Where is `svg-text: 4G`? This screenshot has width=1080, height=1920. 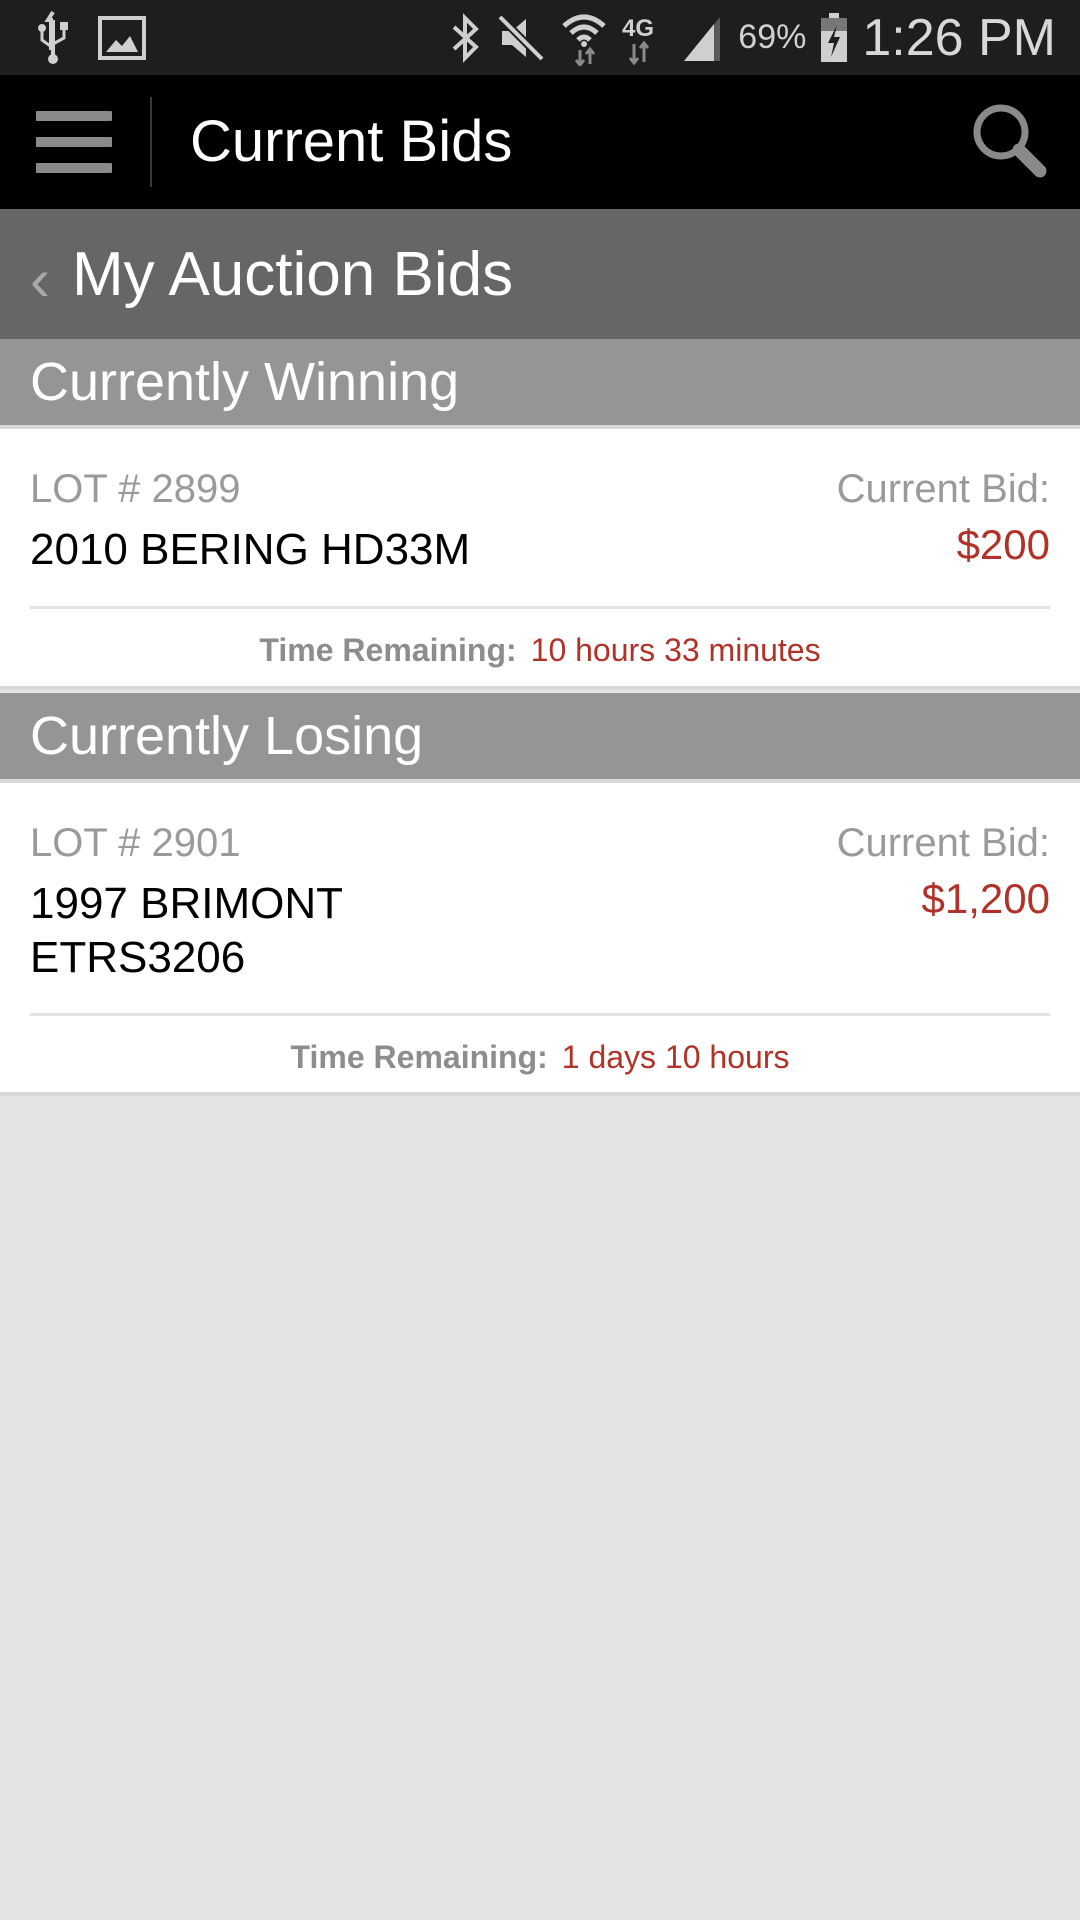
svg-text: 4G is located at coordinates (638, 28).